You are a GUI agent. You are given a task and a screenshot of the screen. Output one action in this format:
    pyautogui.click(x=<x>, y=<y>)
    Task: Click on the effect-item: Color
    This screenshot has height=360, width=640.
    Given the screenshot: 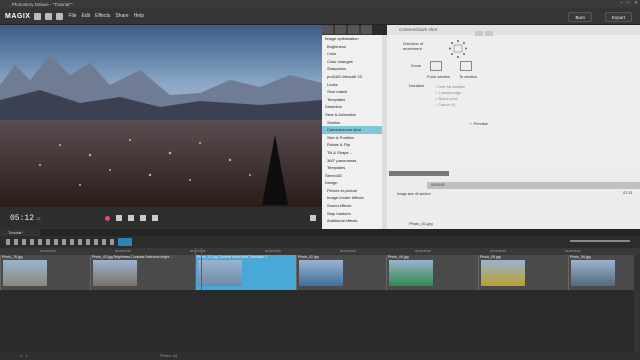 What is the action you would take?
    pyautogui.click(x=352, y=54)
    